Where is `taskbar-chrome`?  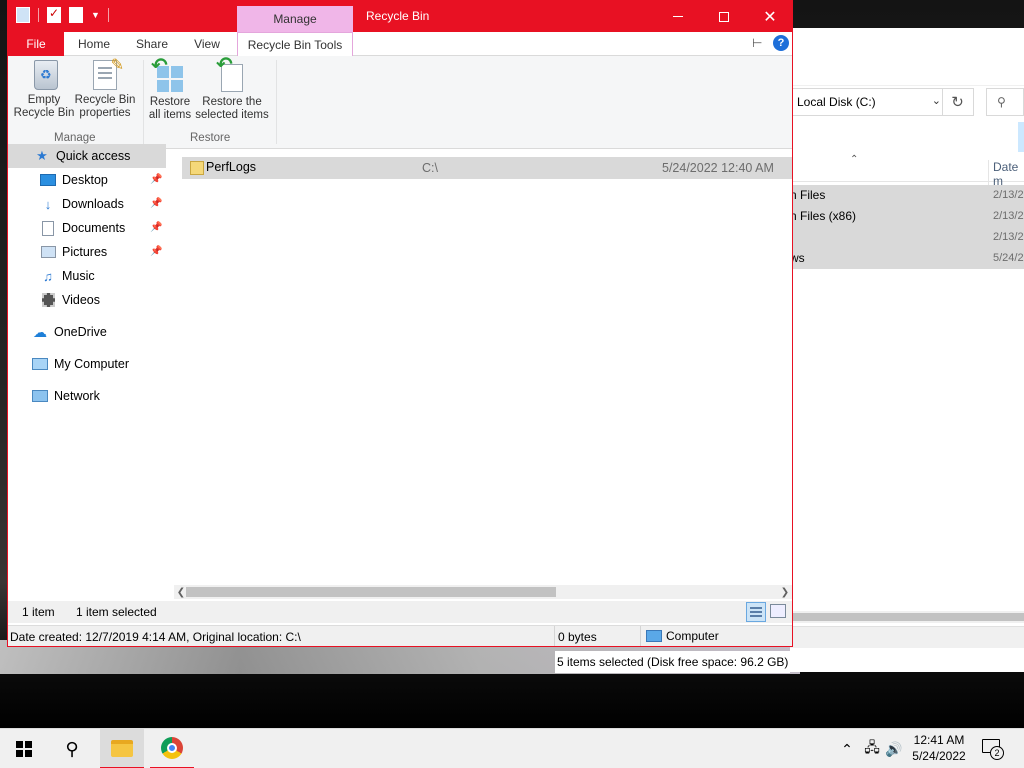 taskbar-chrome is located at coordinates (172, 748).